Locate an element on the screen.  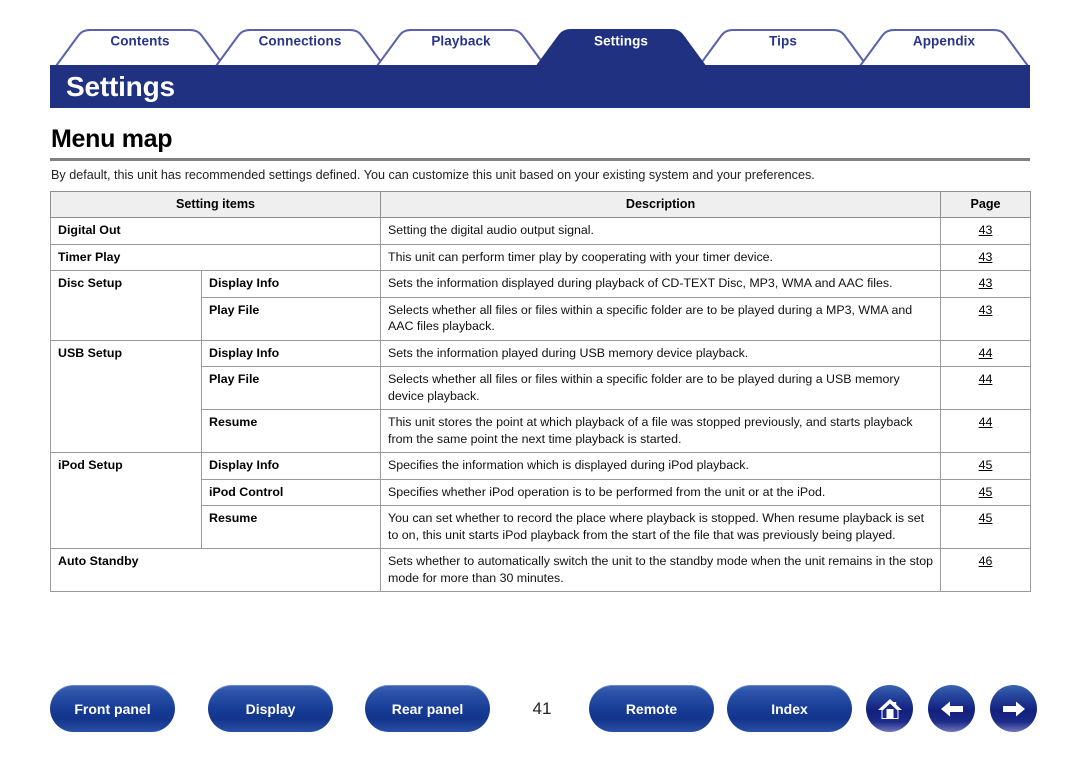
tab-connections: Connections is located at coordinates (300, 41).